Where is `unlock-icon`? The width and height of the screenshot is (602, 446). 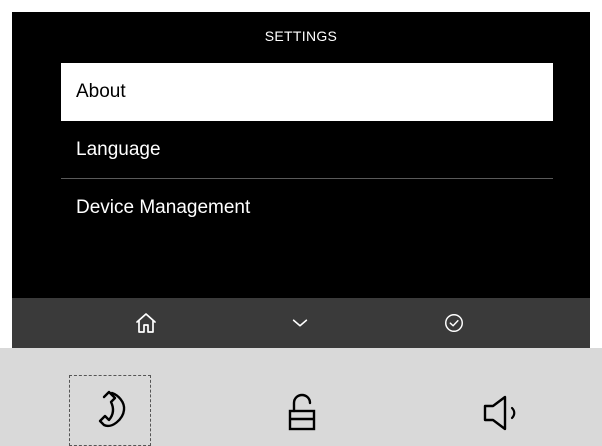 unlock-icon is located at coordinates (302, 412).